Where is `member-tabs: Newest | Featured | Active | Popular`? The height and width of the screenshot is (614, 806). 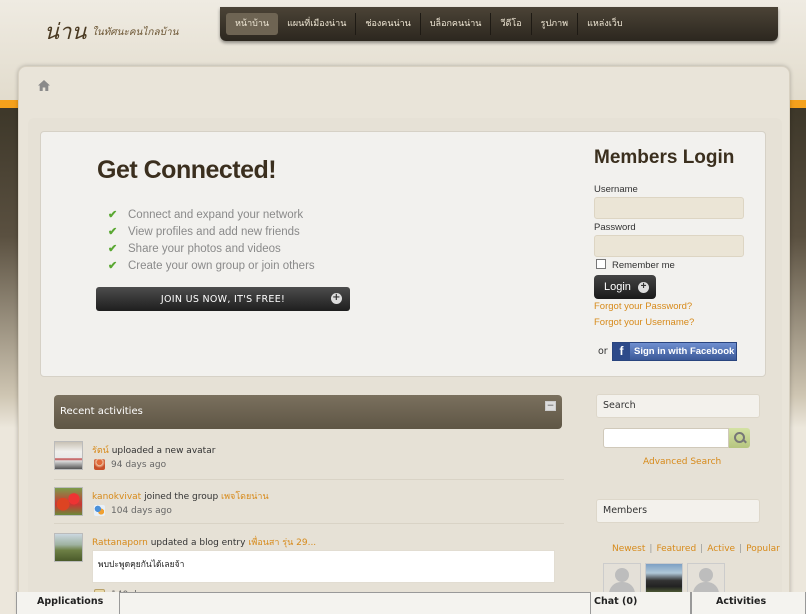 member-tabs: Newest | Featured | Active | Popular is located at coordinates (696, 549).